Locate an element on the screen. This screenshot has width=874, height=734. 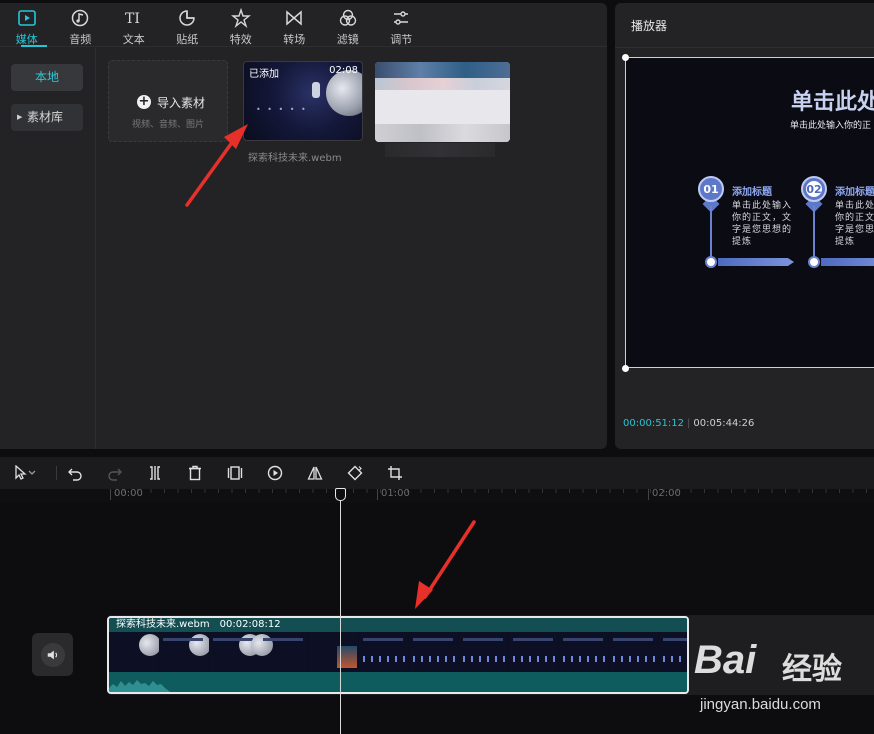
play-square-icon is located at coordinates (26, 18).